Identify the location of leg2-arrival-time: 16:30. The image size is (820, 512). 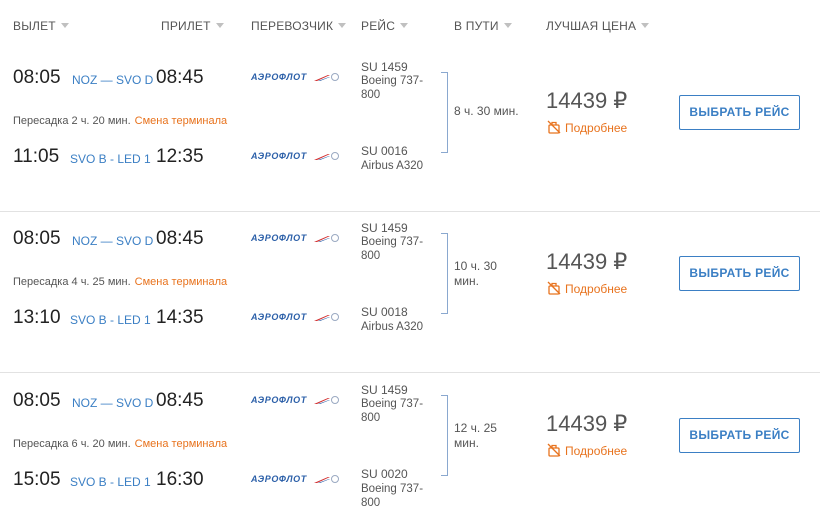
(180, 479).